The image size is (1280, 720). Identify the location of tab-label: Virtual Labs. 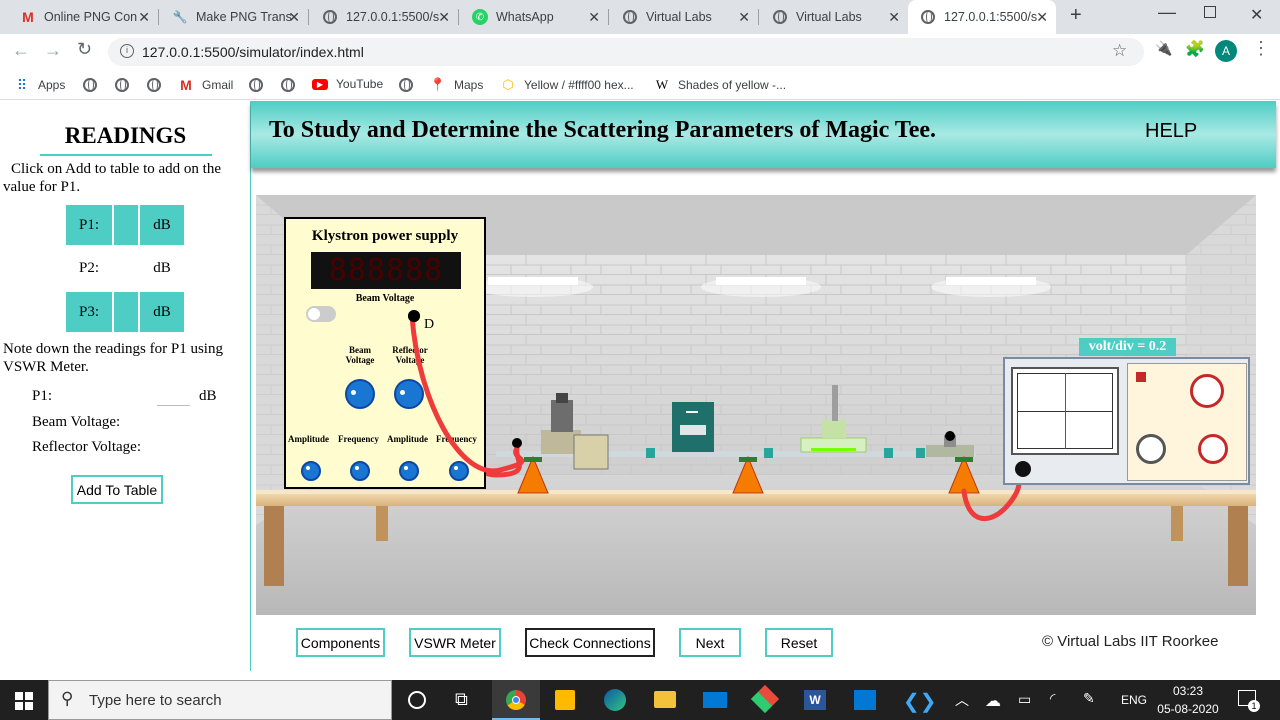
(679, 17).